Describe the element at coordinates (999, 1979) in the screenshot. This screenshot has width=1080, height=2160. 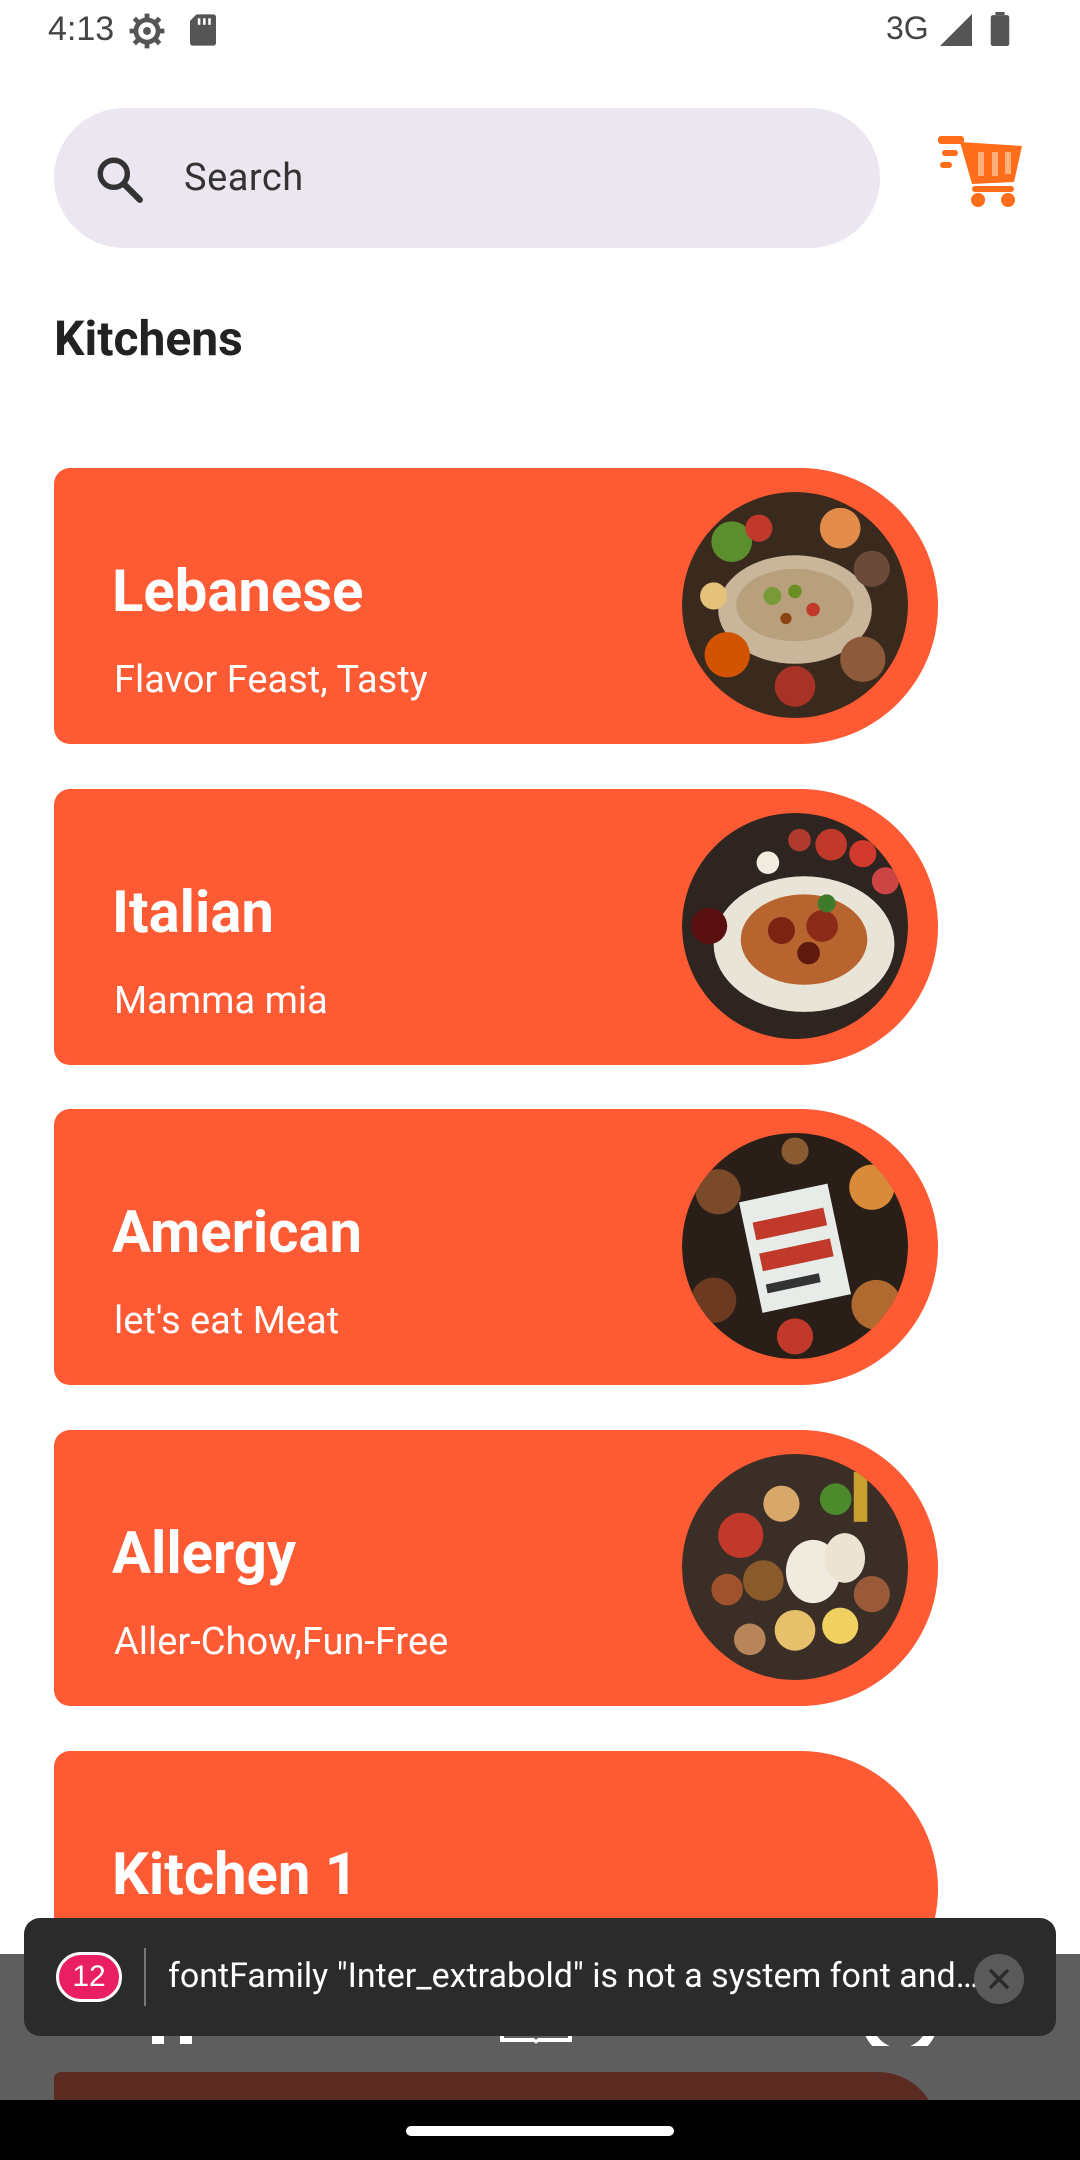
I see `close-icon` at that location.